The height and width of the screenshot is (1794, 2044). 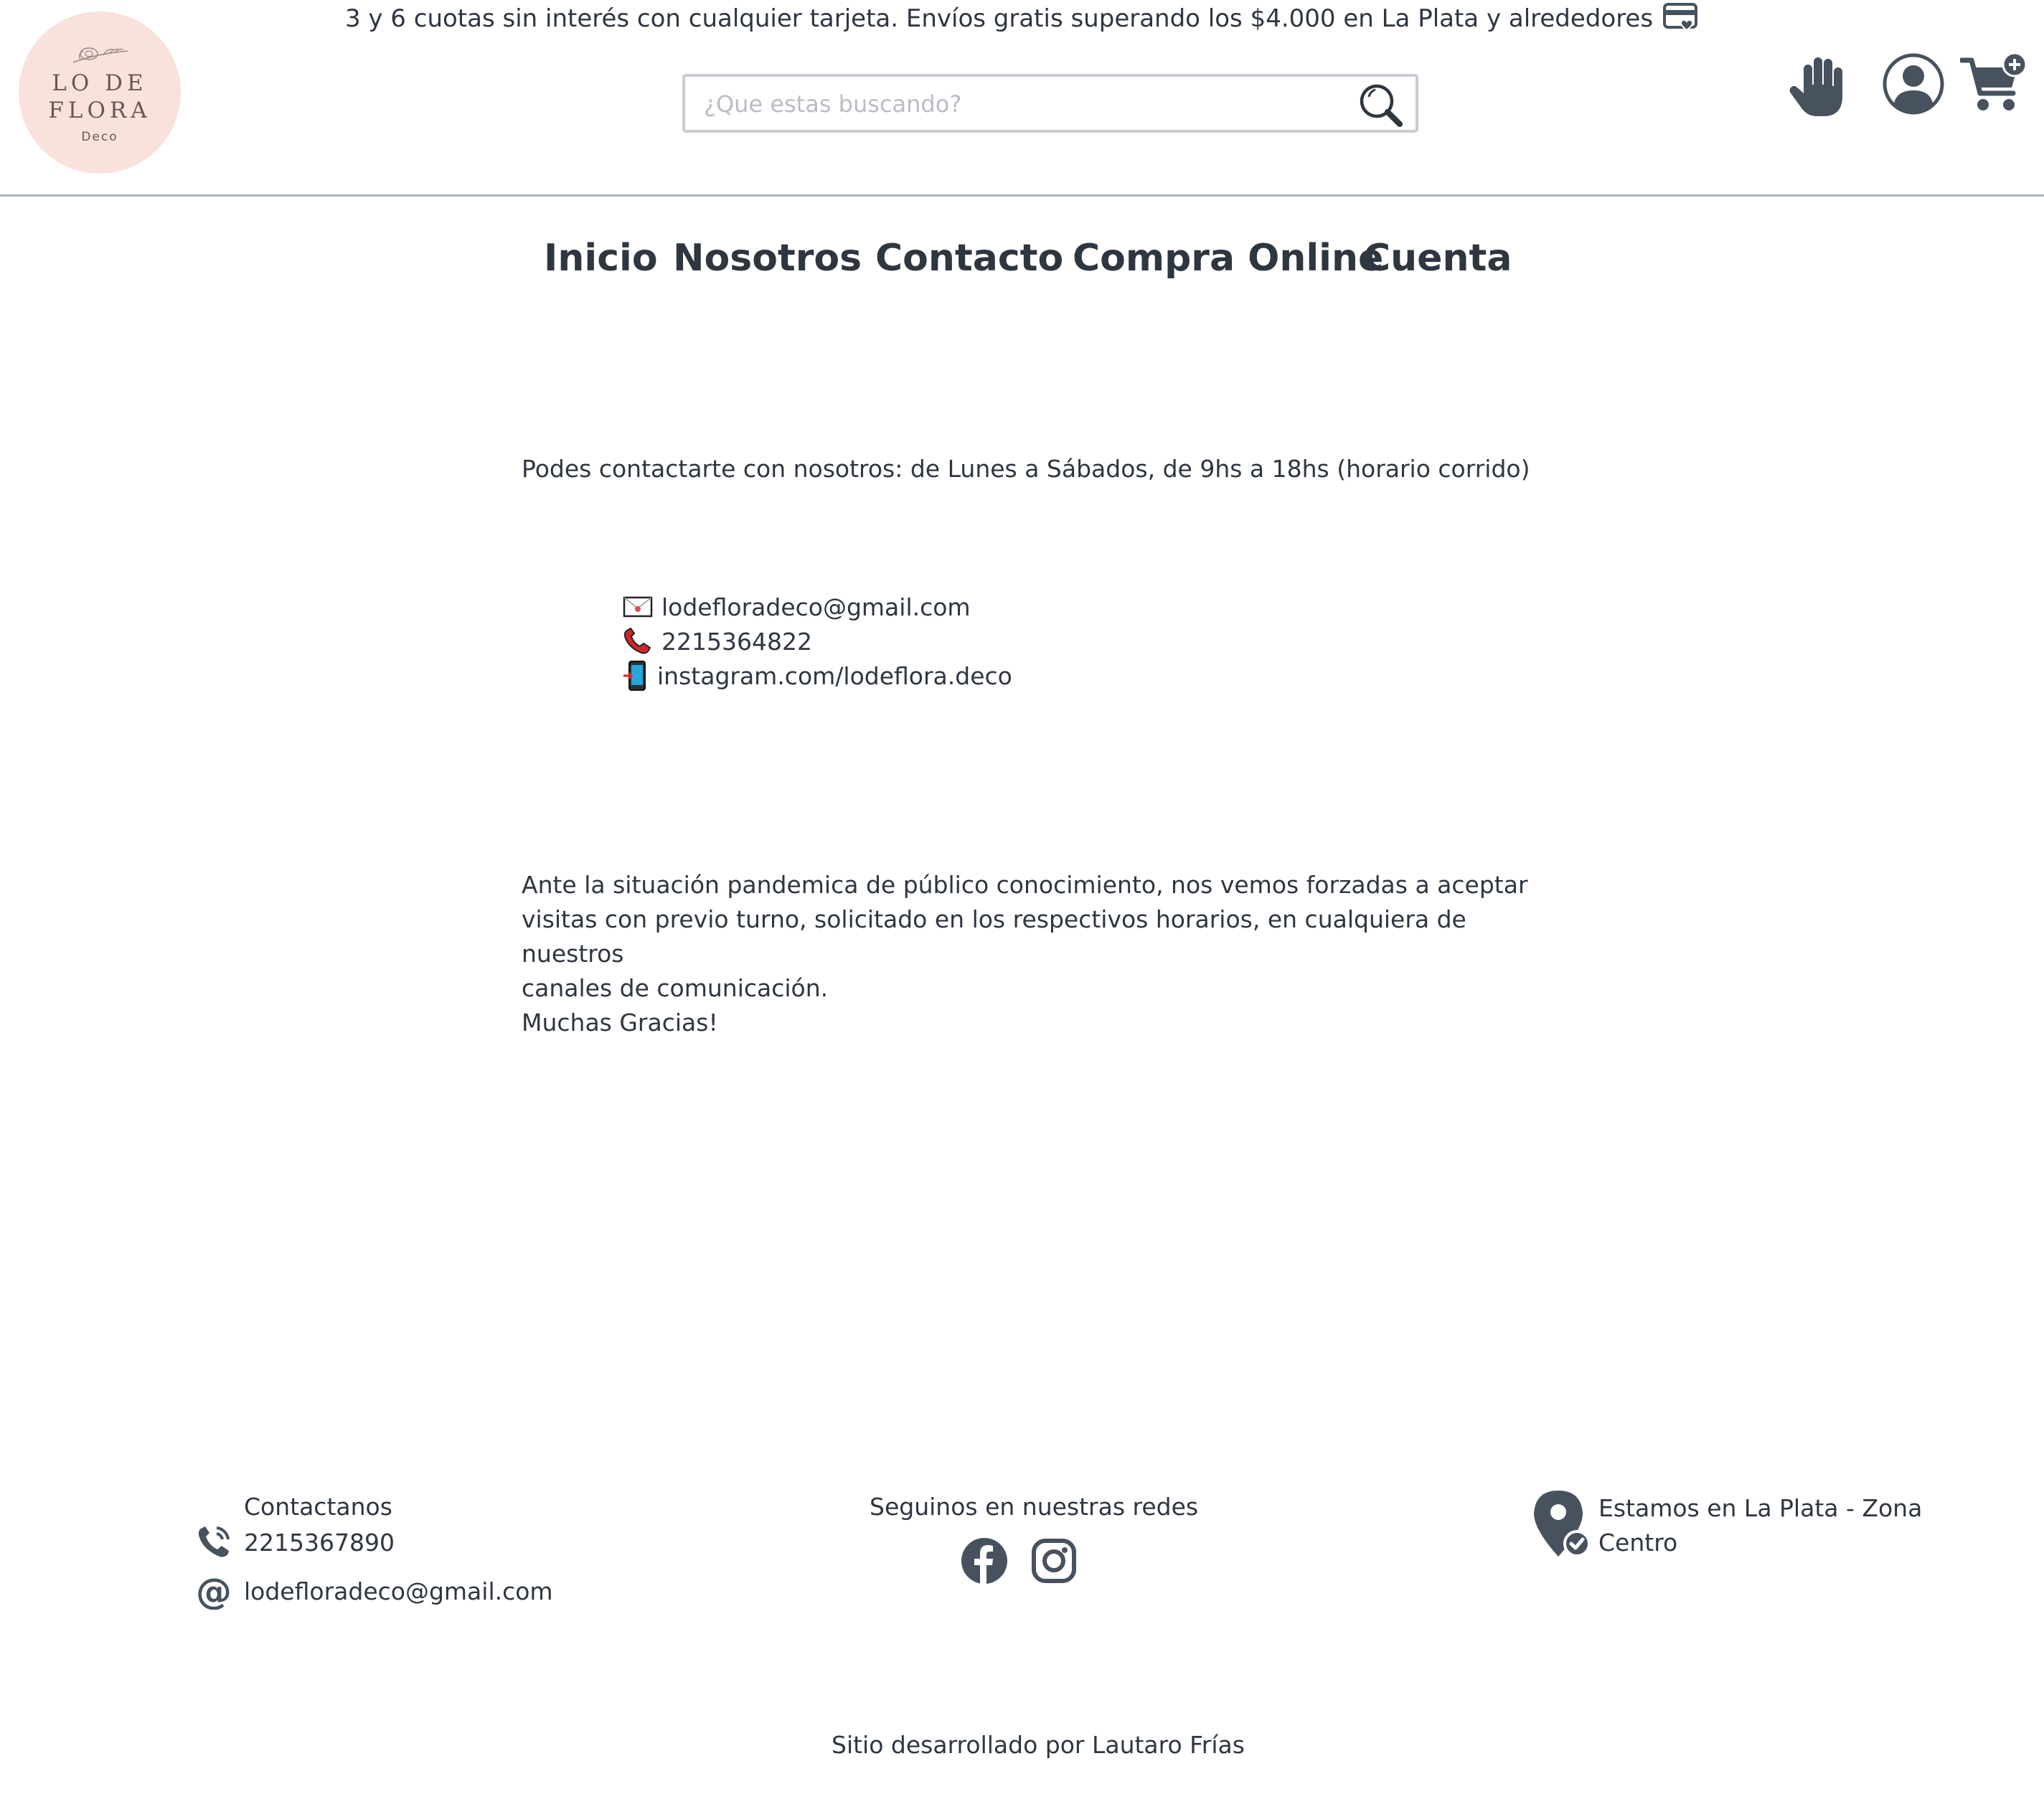 What do you see at coordinates (1913, 85) in the screenshot?
I see `user-icon` at bounding box center [1913, 85].